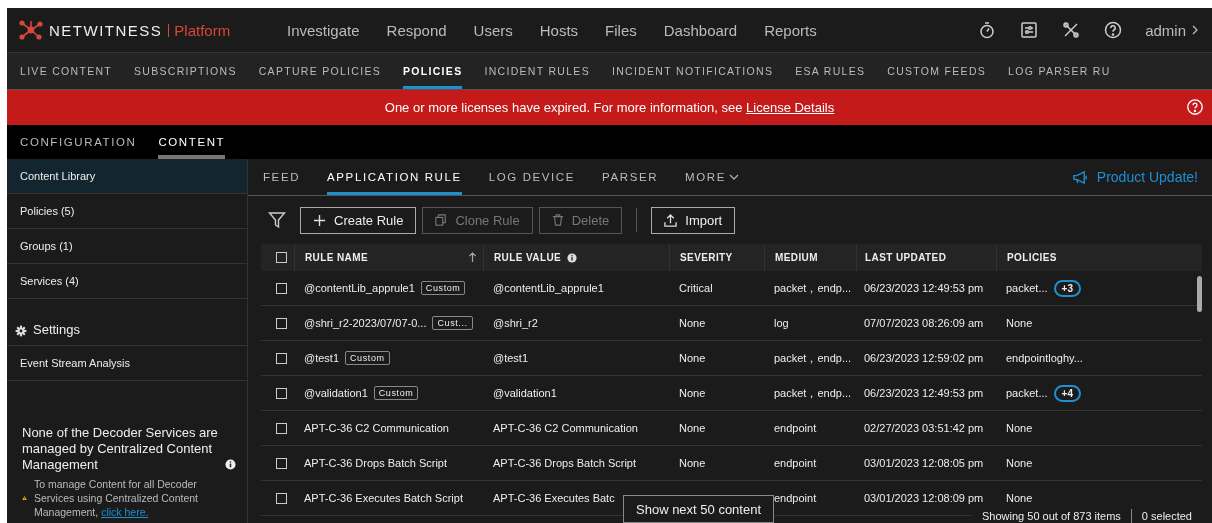 Image resolution: width=1212 pixels, height=523 pixels. Describe the element at coordinates (1067, 288) in the screenshot. I see `more-count-badge: +3` at that location.